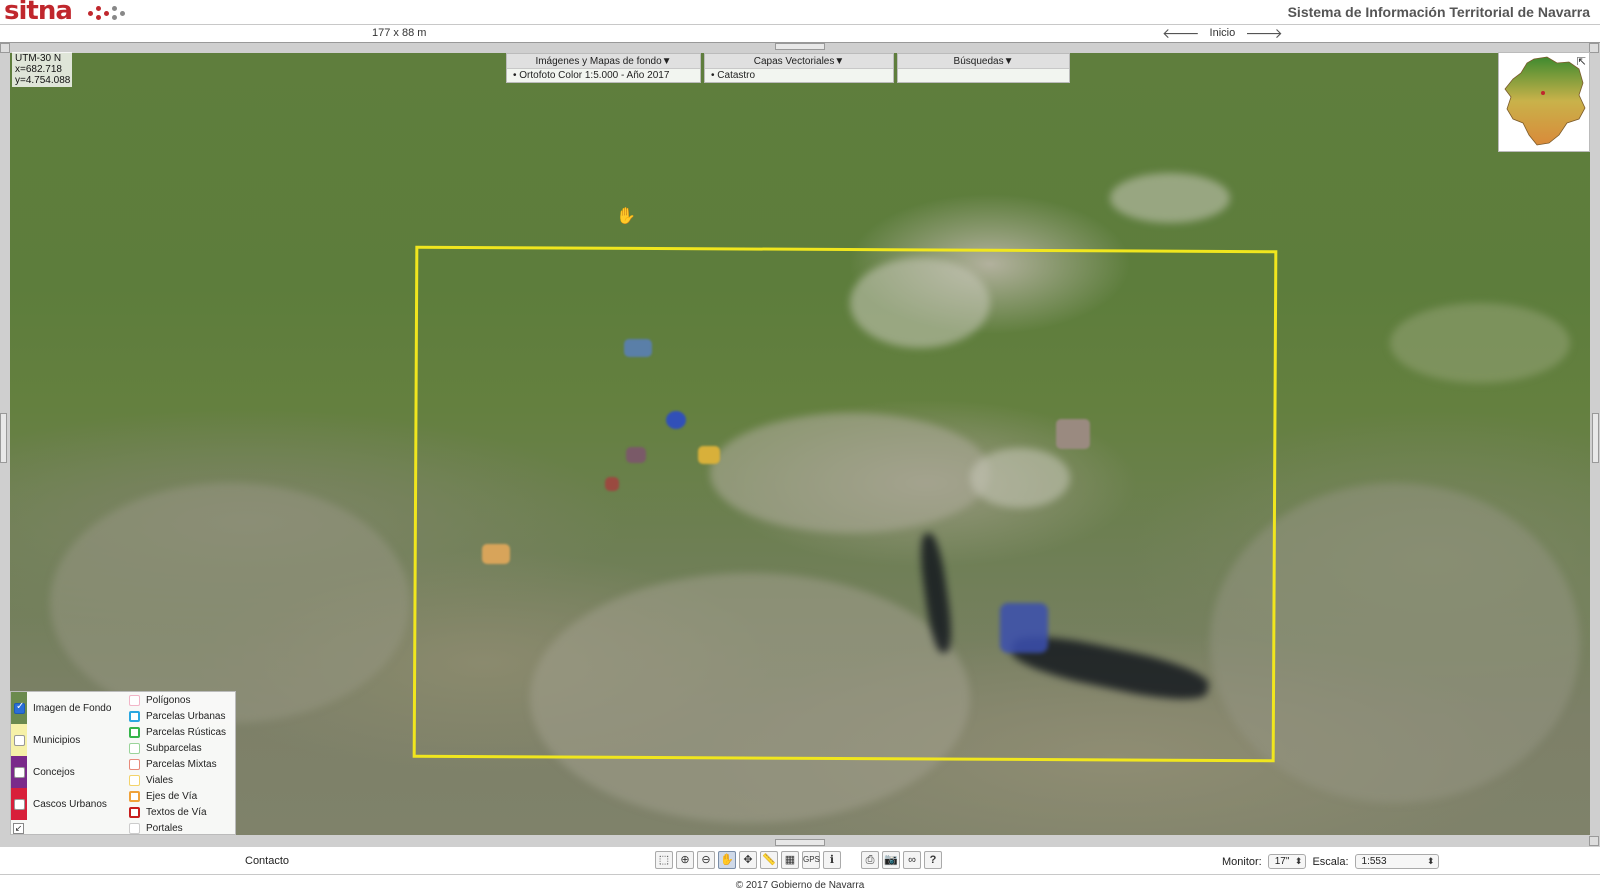  I want to click on legend-label: Parcelas Mixtas, so click(181, 764).